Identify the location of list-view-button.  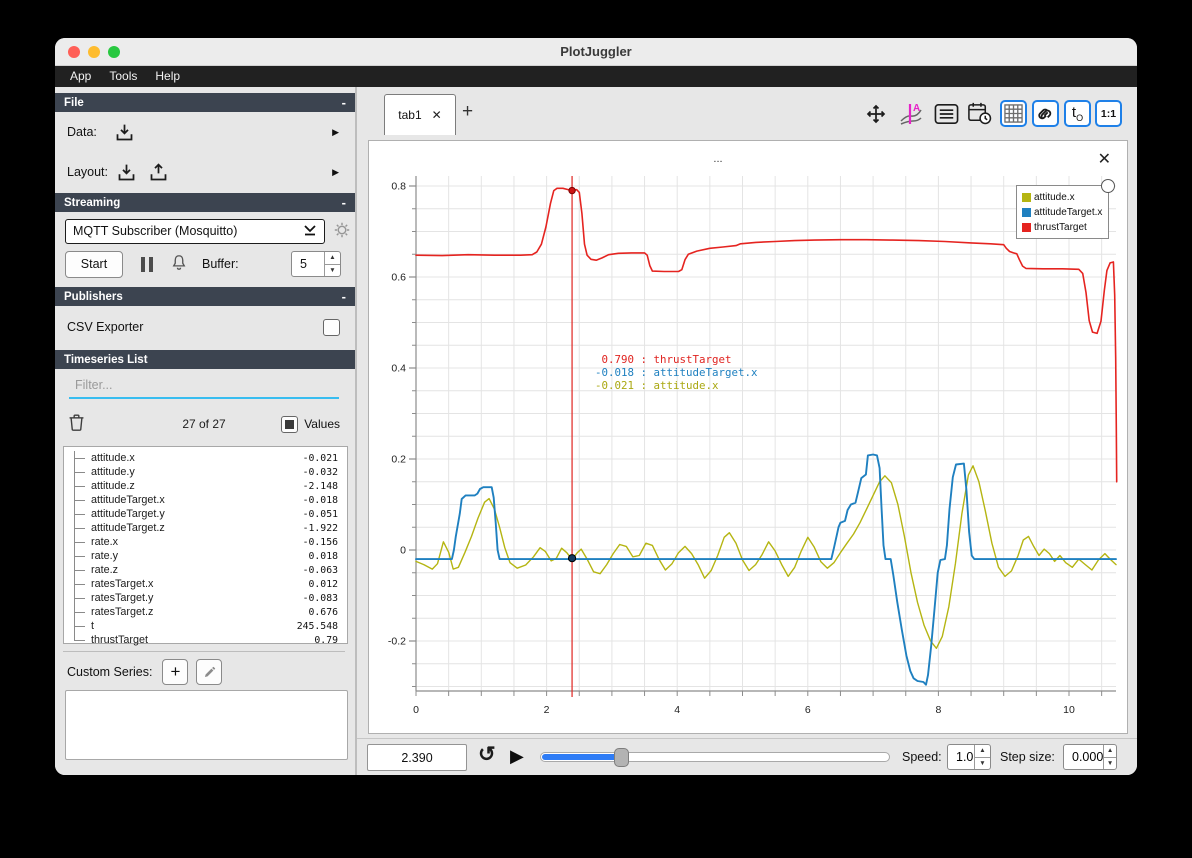
(946, 113).